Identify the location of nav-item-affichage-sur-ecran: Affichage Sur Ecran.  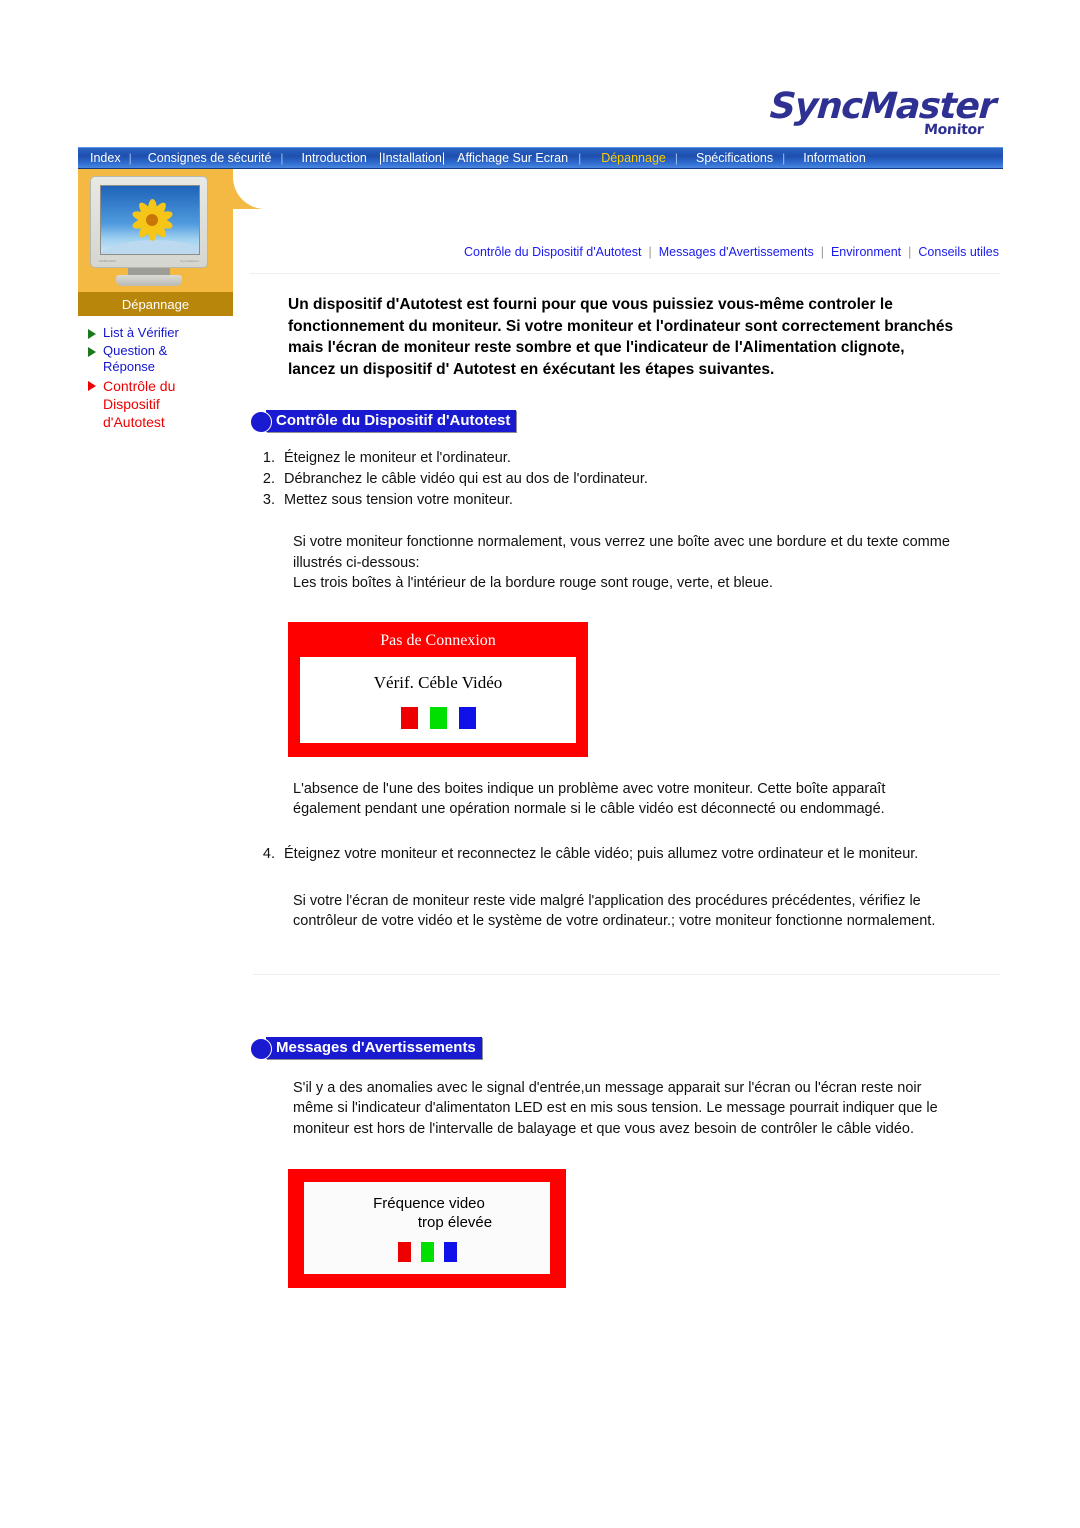
(512, 158).